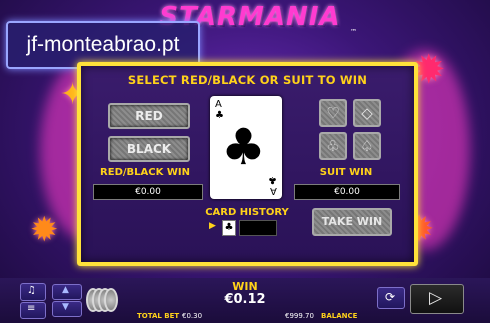 The image size is (490, 323). I want to click on card-rank-bottom: A, so click(273, 190).